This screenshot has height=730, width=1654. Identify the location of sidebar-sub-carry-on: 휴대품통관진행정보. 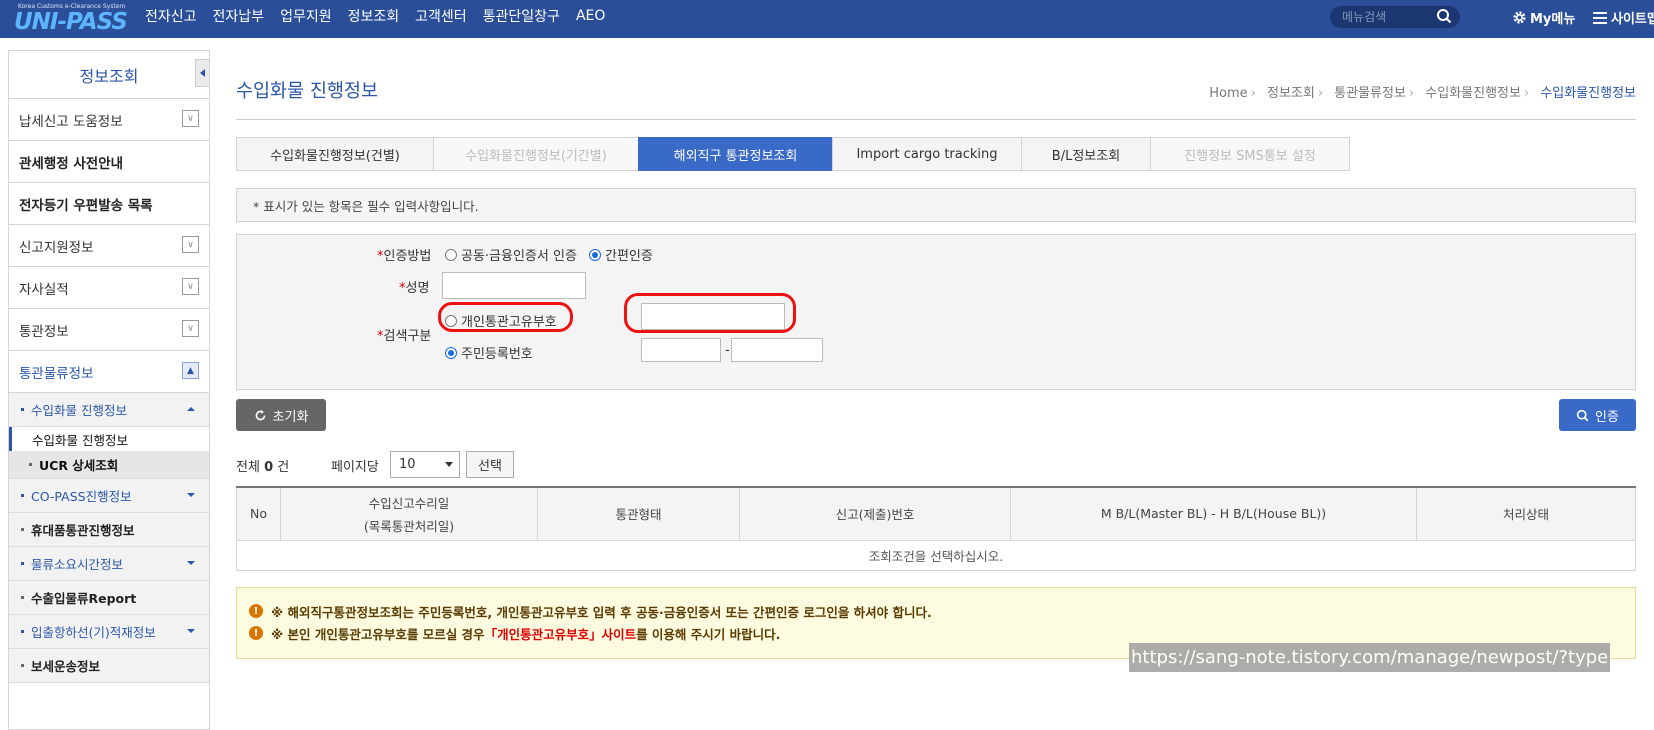
(109, 530).